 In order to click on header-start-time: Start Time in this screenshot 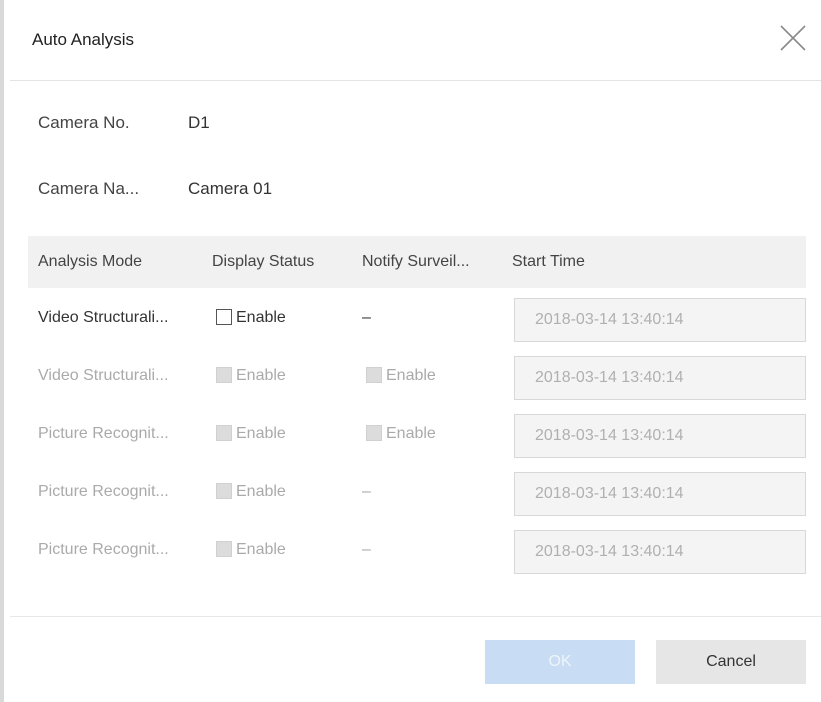, I will do `click(548, 261)`.